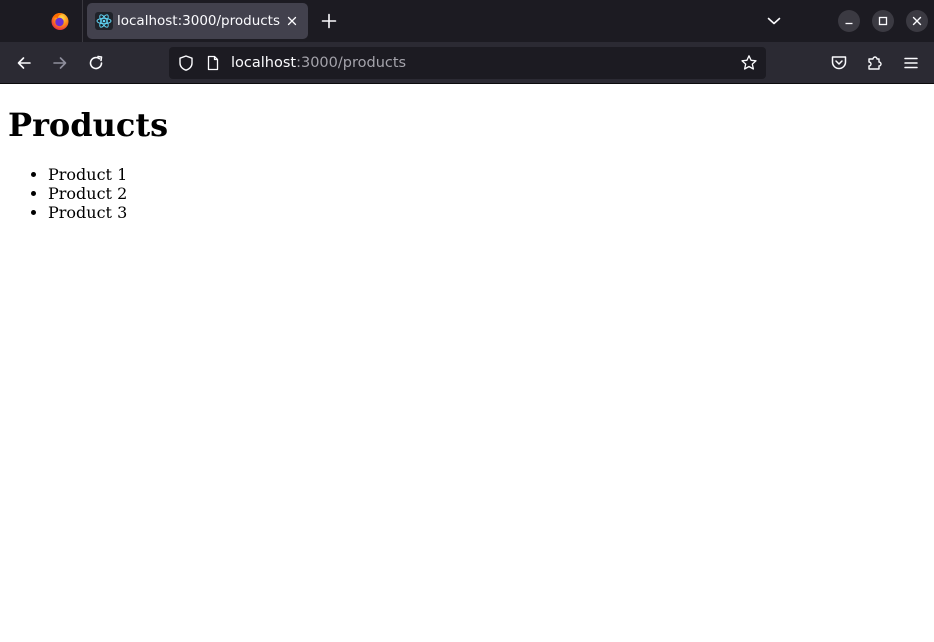 The height and width of the screenshot is (642, 934). I want to click on minimize-icon, so click(849, 23).